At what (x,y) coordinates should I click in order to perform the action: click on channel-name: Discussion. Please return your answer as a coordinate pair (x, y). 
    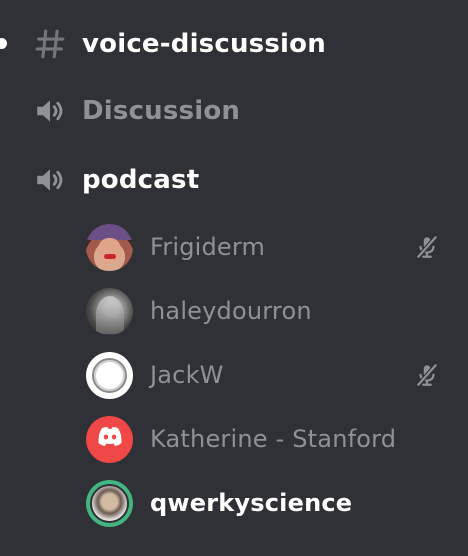
    Looking at the image, I should click on (161, 111).